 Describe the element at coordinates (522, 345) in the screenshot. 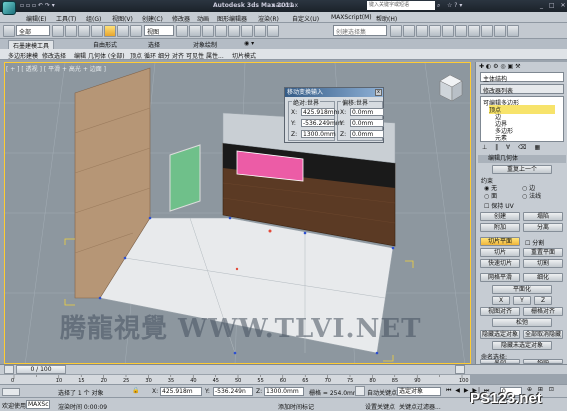

I see `hide-unselected-button: 隐藏未选定对象` at that location.